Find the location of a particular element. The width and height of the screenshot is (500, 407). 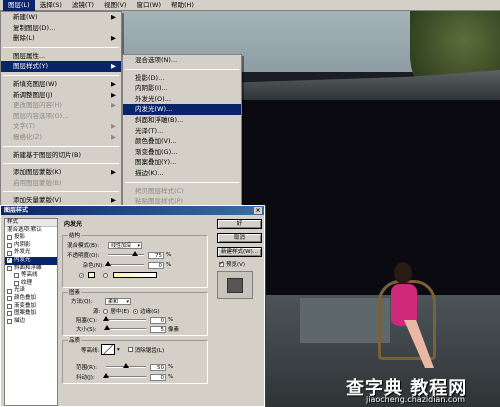

glow-color-swatch is located at coordinates (91, 275).